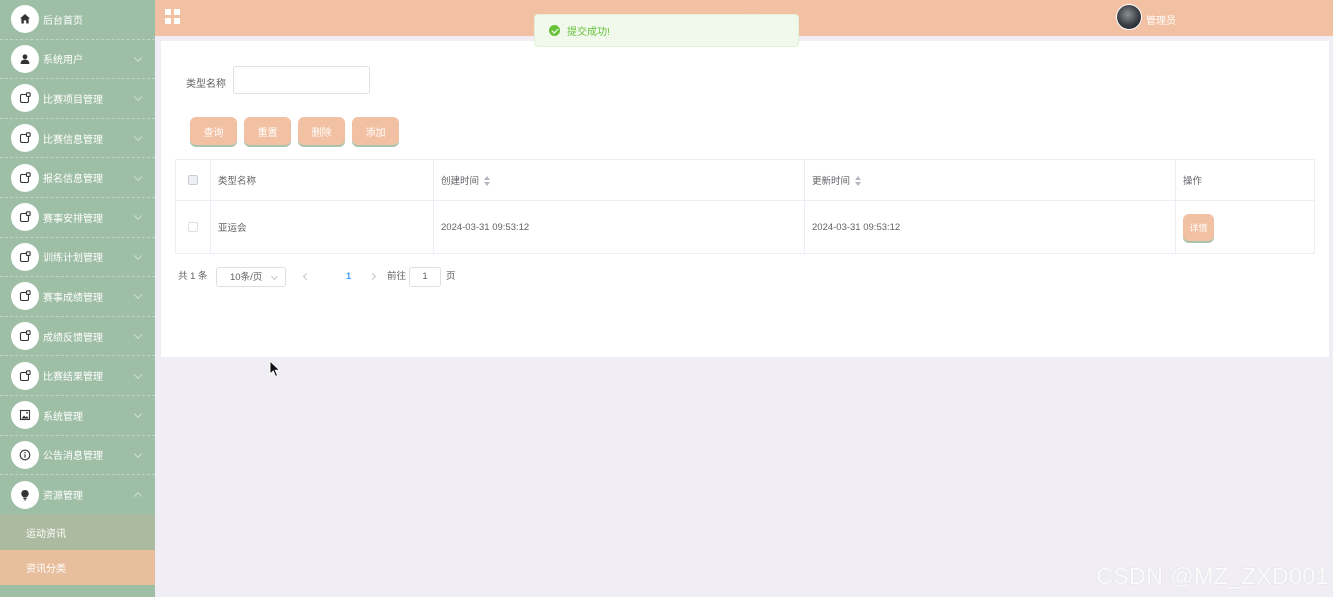 Image resolution: width=1333 pixels, height=597 pixels. Describe the element at coordinates (1245, 227) in the screenshot. I see `cell-ops: 详情` at that location.